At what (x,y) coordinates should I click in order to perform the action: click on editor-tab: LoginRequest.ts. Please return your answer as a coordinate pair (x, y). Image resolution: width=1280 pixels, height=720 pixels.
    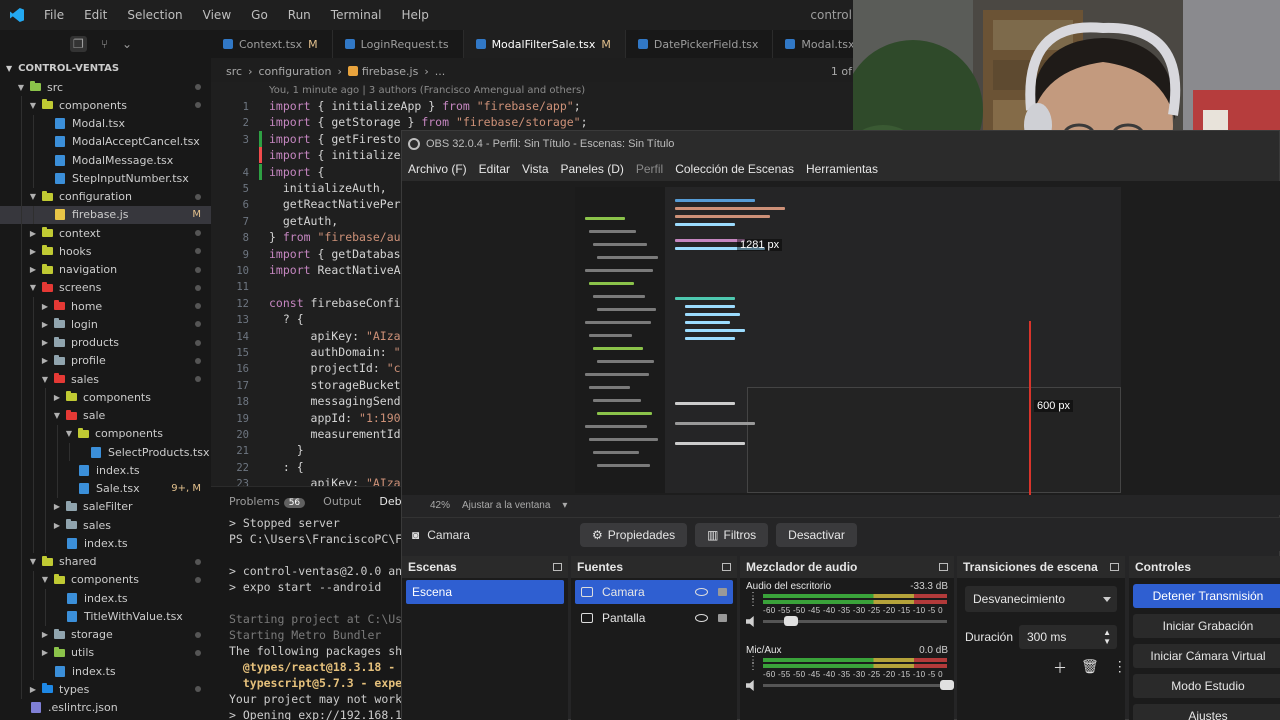
    Looking at the image, I should click on (398, 44).